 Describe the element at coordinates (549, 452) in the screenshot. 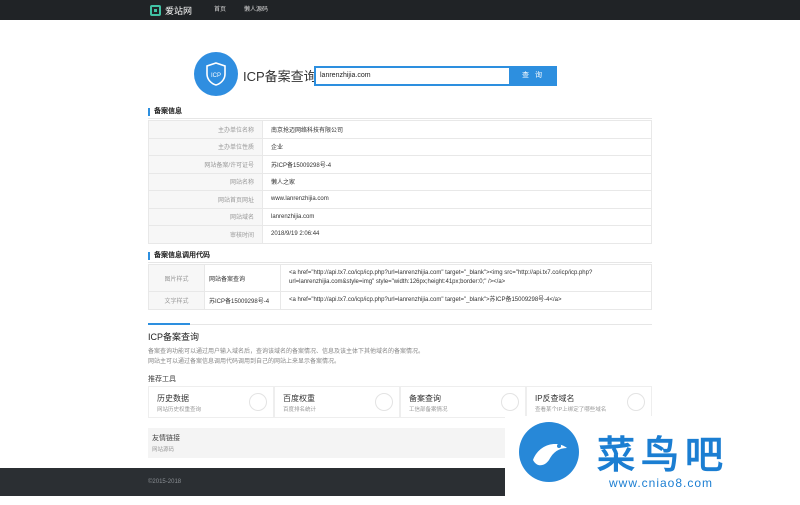

I see `bird-logo-icon` at that location.